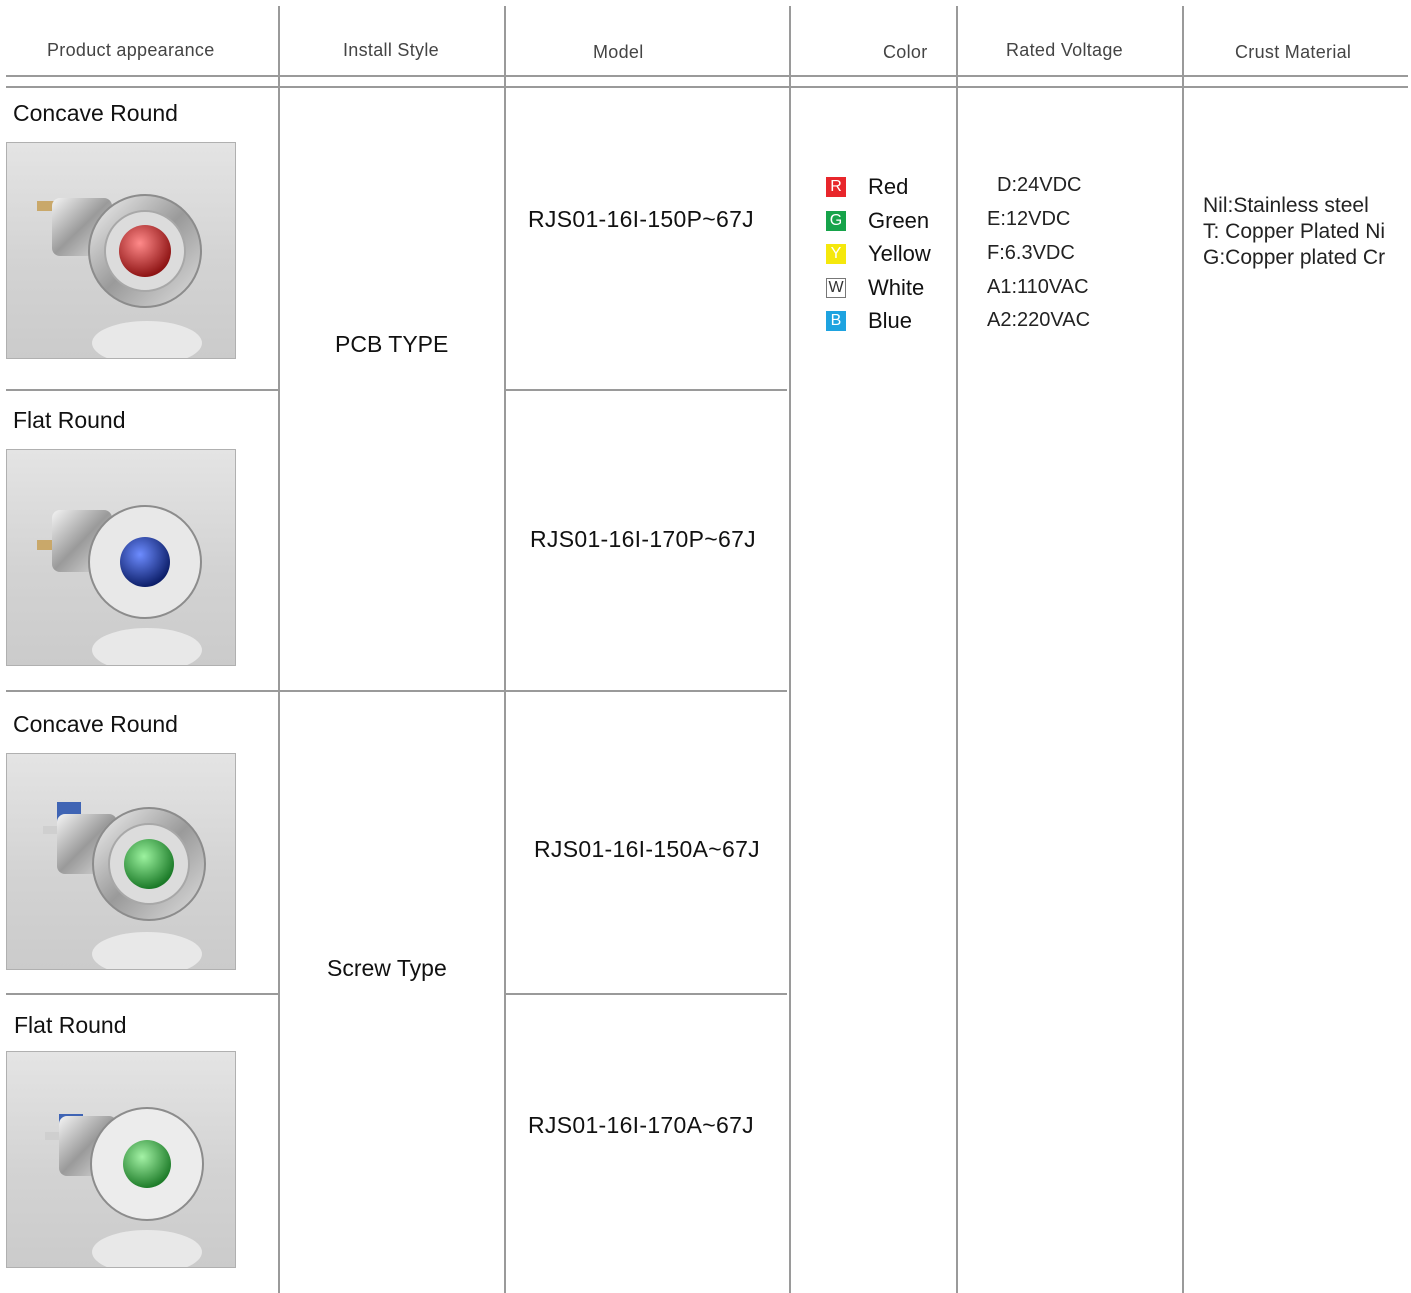 The height and width of the screenshot is (1293, 1411). Describe the element at coordinates (1029, 219) in the screenshot. I see `voltage-option: E:12VDC` at that location.